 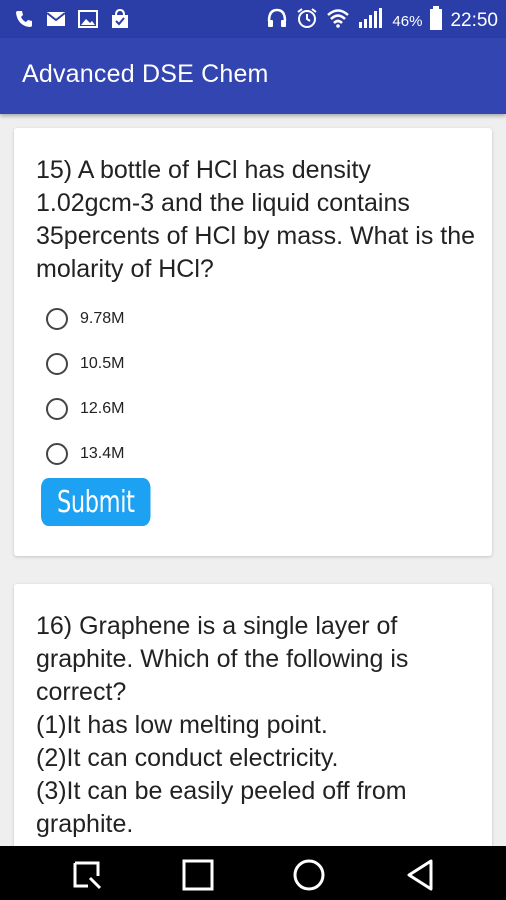 What do you see at coordinates (102, 408) in the screenshot?
I see `option-label: 12.6M` at bounding box center [102, 408].